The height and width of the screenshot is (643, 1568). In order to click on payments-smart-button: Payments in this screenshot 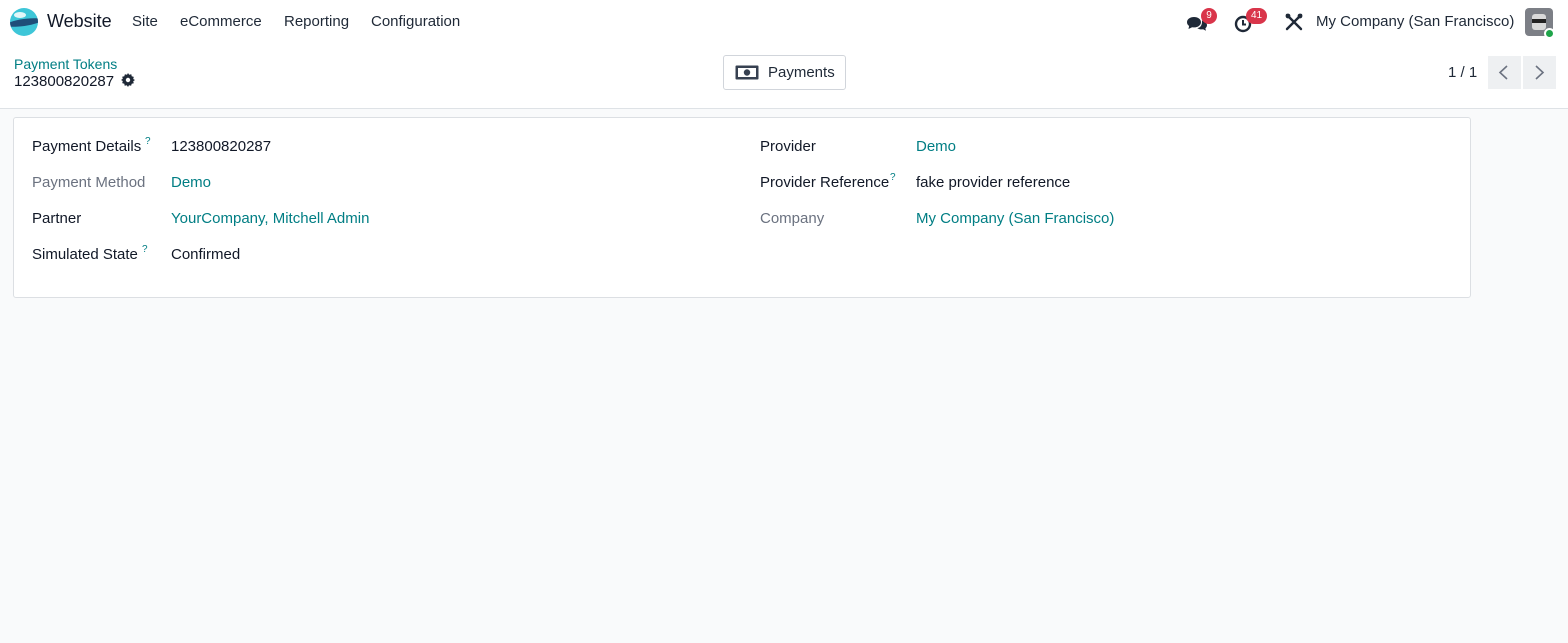, I will do `click(784, 72)`.